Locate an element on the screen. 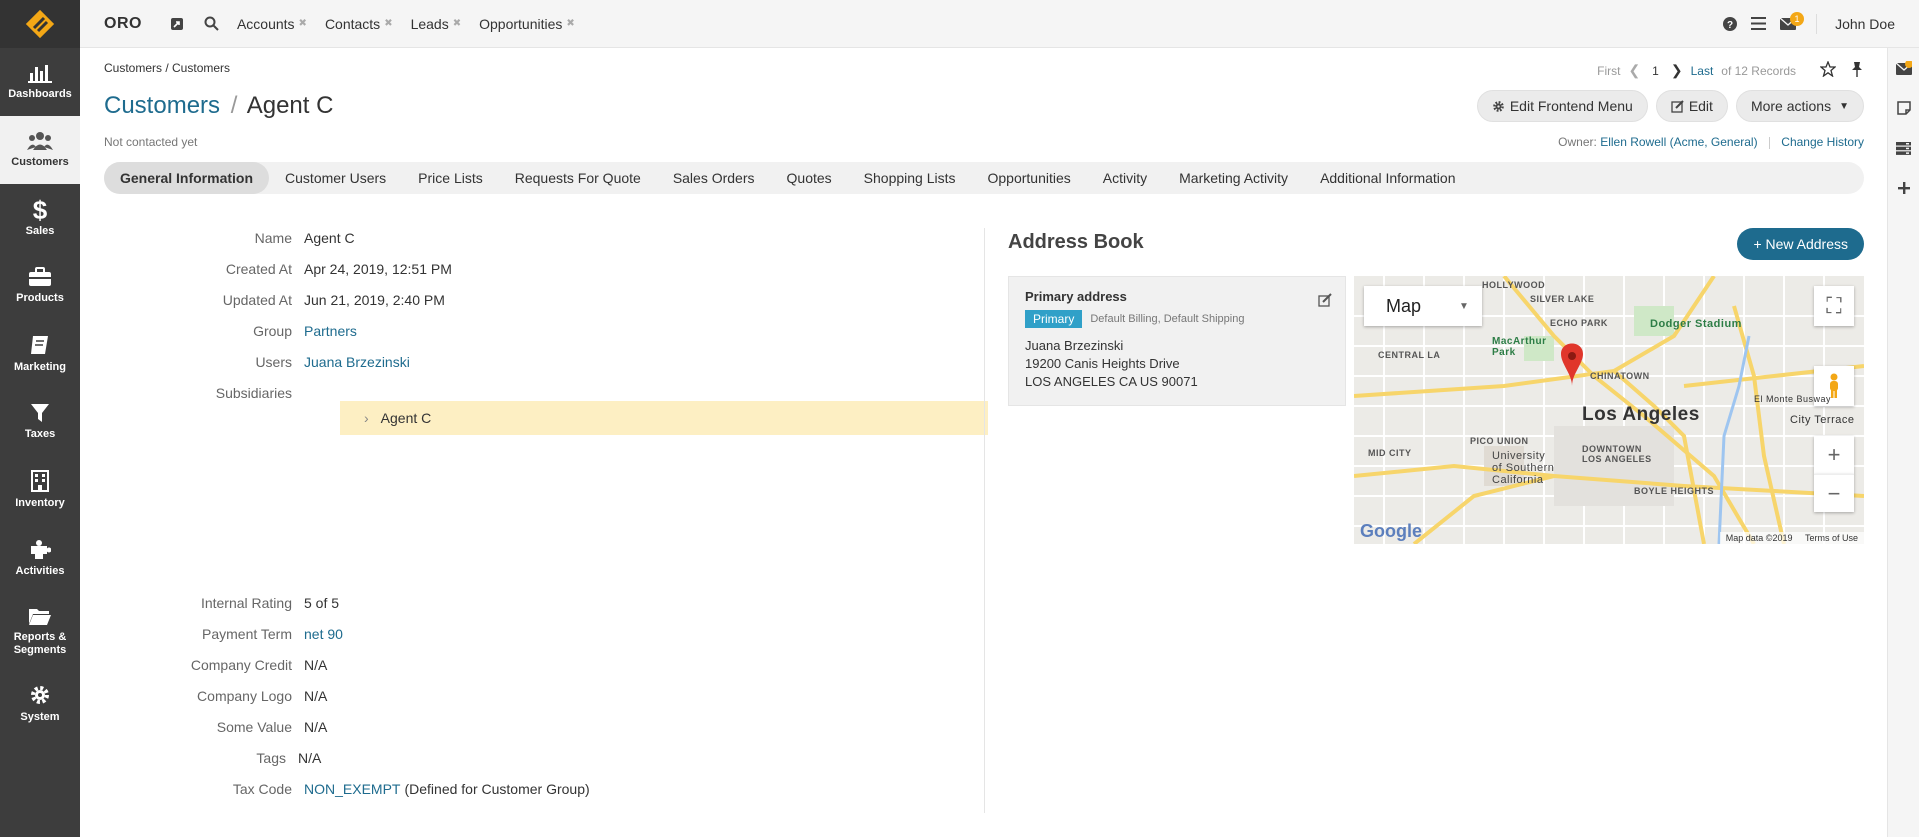 The width and height of the screenshot is (1919, 837). sidebar-item-taxes: Taxes is located at coordinates (40, 422).